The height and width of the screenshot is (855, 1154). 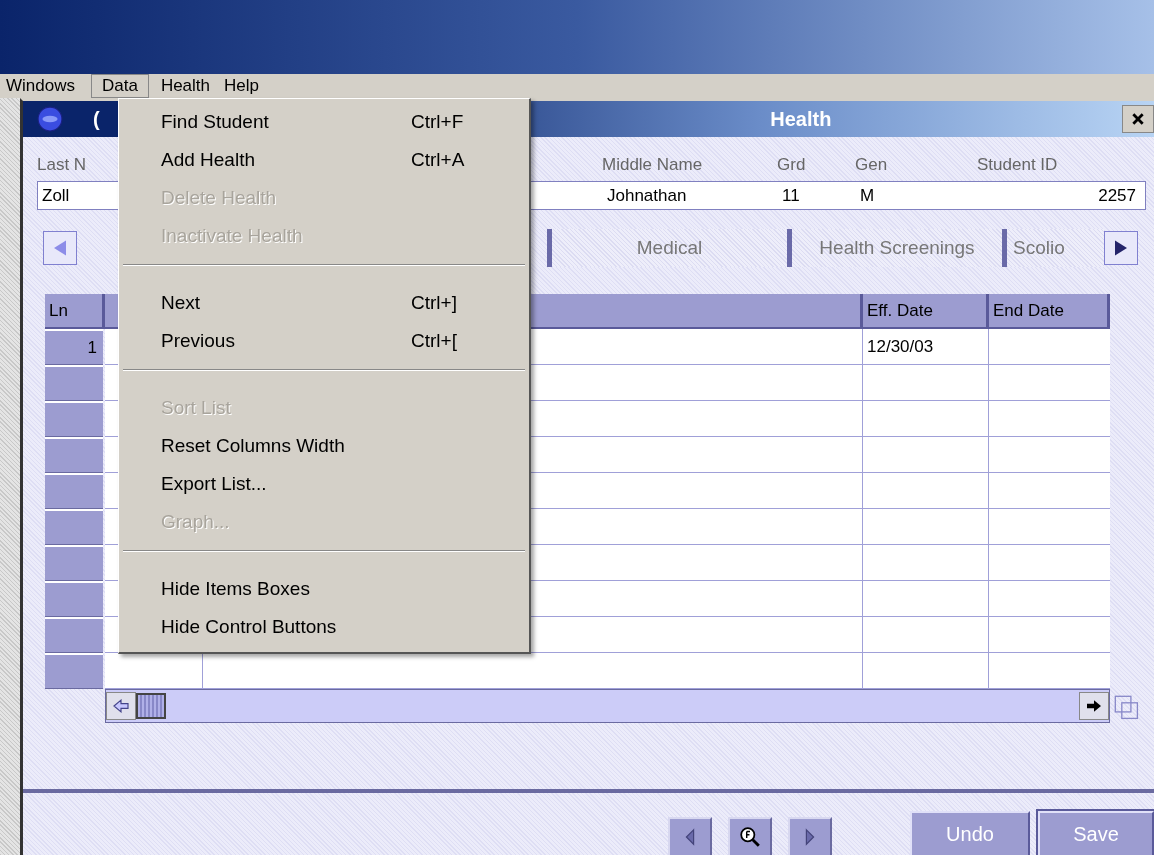 I want to click on field-label: Middle Name, so click(x=652, y=165).